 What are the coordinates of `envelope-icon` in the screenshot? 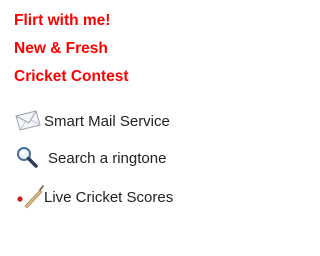 It's located at (29, 121).